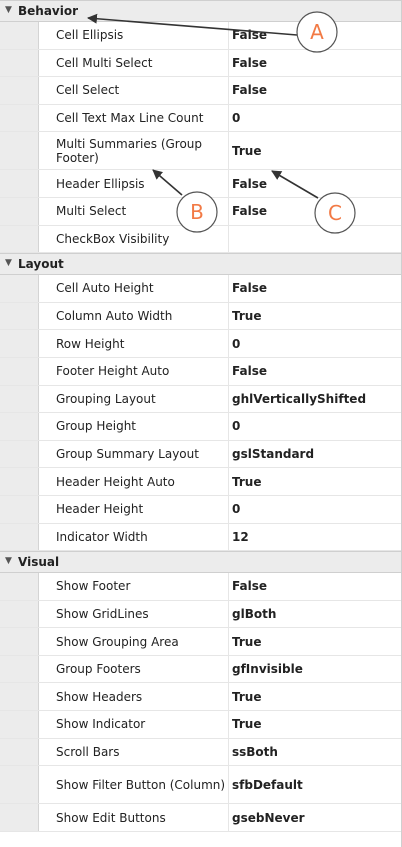 This screenshot has height=847, width=402. What do you see at coordinates (201, 482) in the screenshot?
I see `property-row: Header Height Auto True` at bounding box center [201, 482].